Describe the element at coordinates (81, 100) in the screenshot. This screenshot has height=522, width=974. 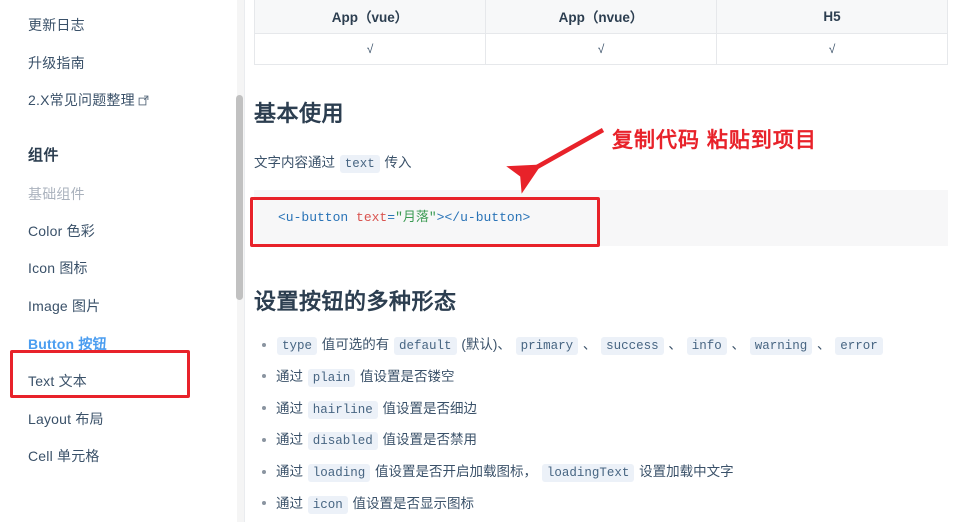
I see `sidebar-item-label: 2.X常见问题整理` at that location.